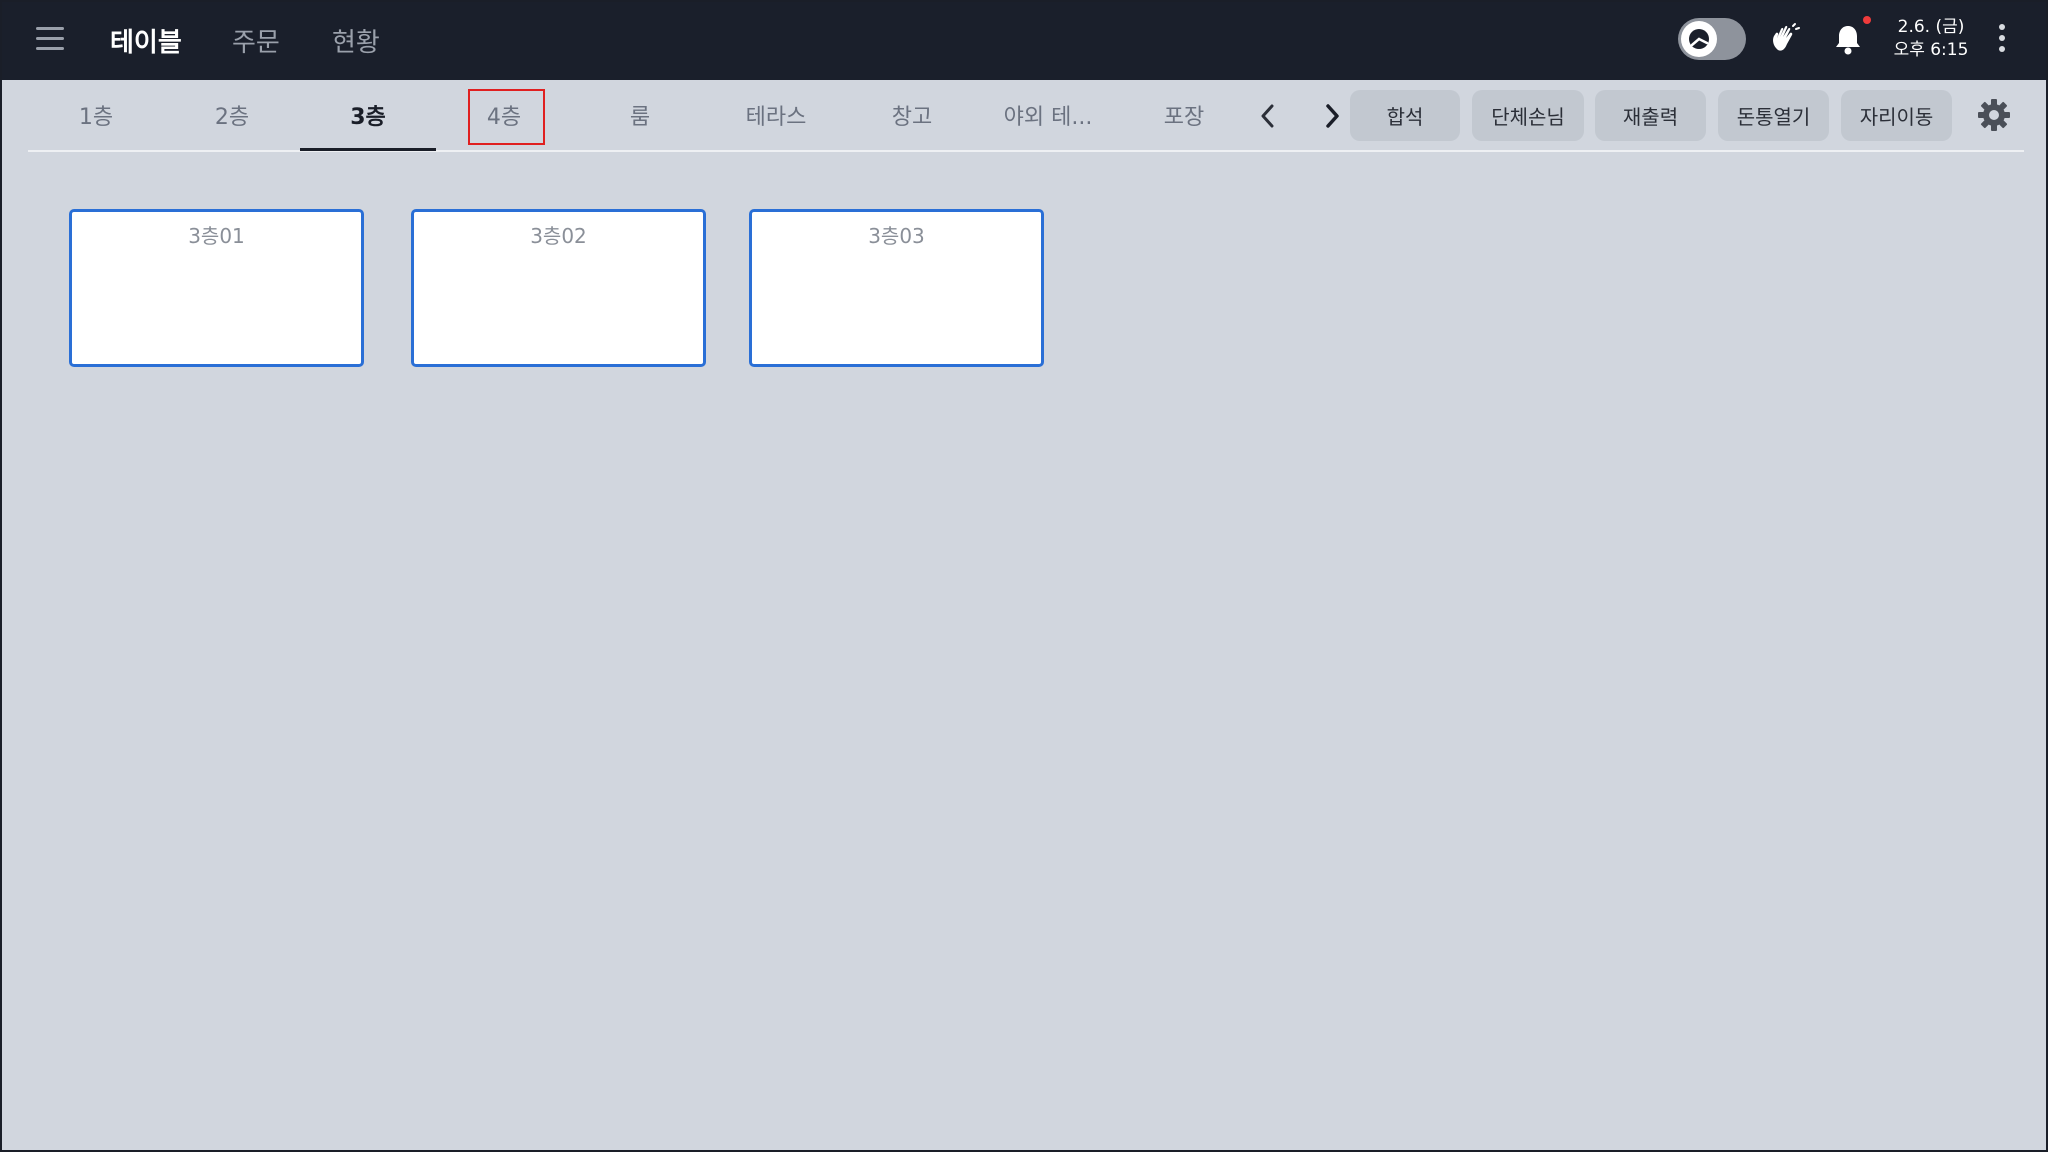  Describe the element at coordinates (1268, 116) in the screenshot. I see `chevron-left-icon` at that location.